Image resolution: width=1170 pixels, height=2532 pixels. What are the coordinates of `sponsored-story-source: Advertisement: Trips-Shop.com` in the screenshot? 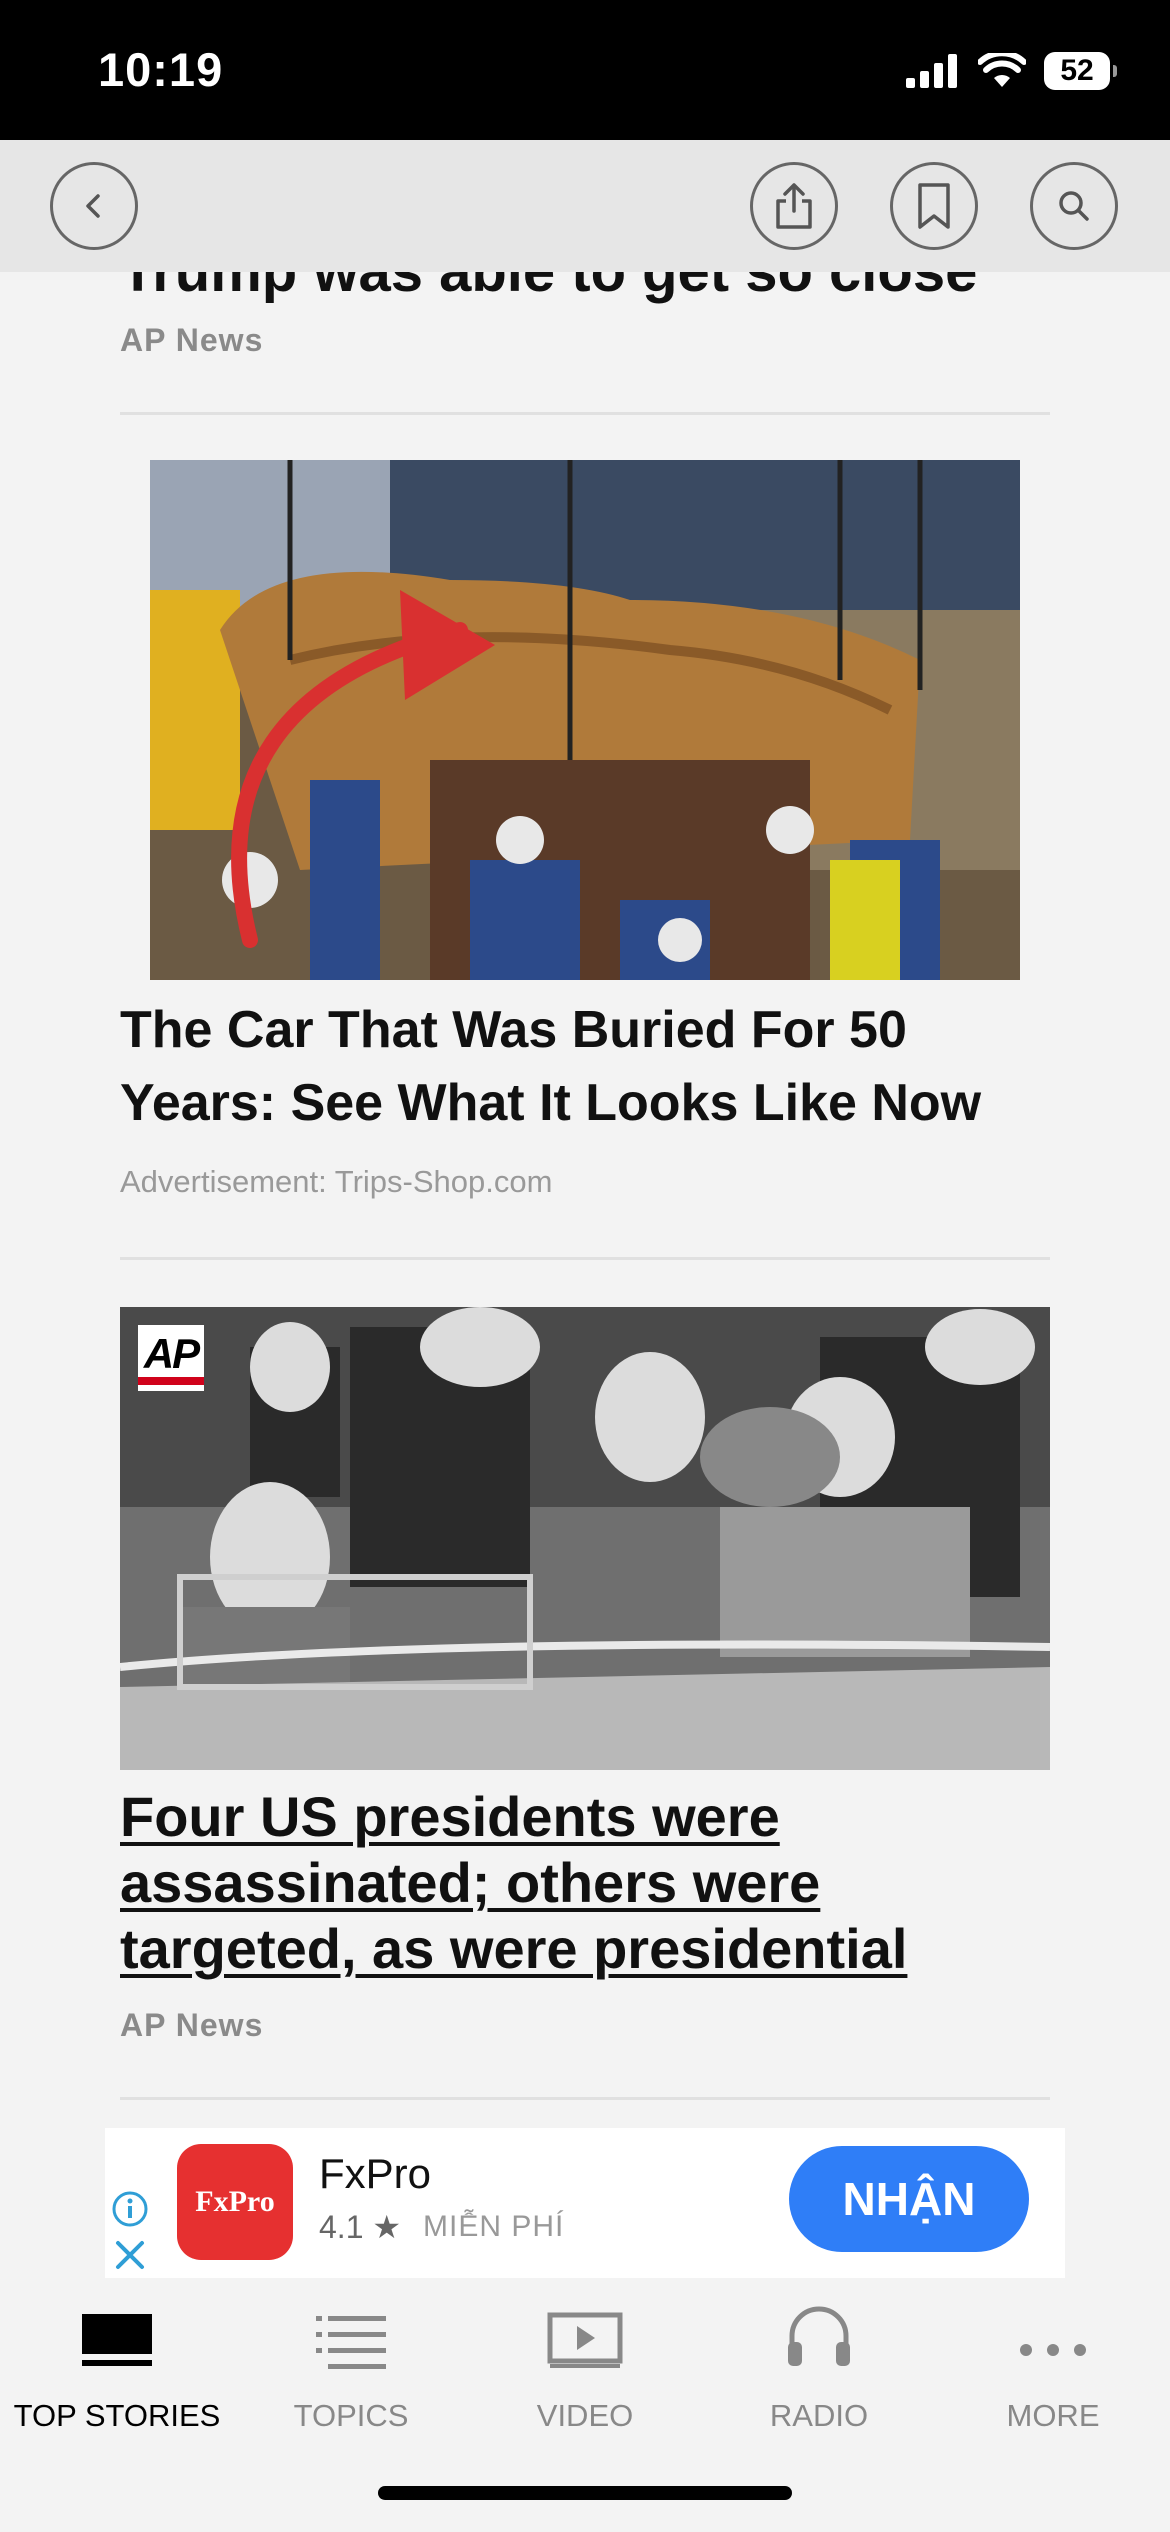 It's located at (336, 1181).